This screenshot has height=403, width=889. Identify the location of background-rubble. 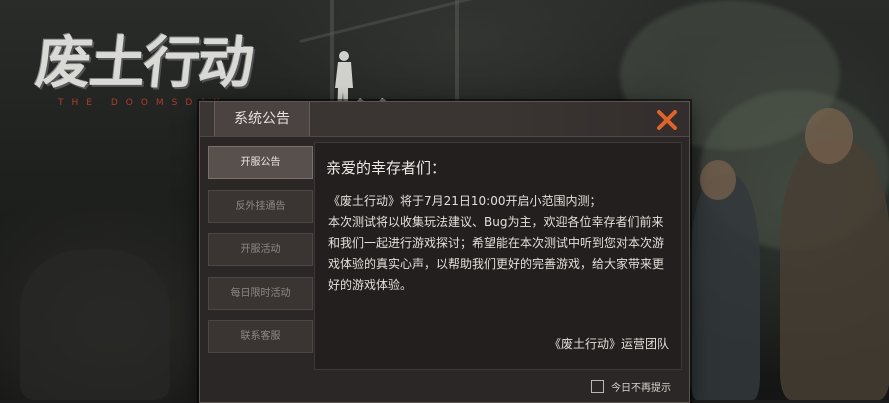
(95, 325).